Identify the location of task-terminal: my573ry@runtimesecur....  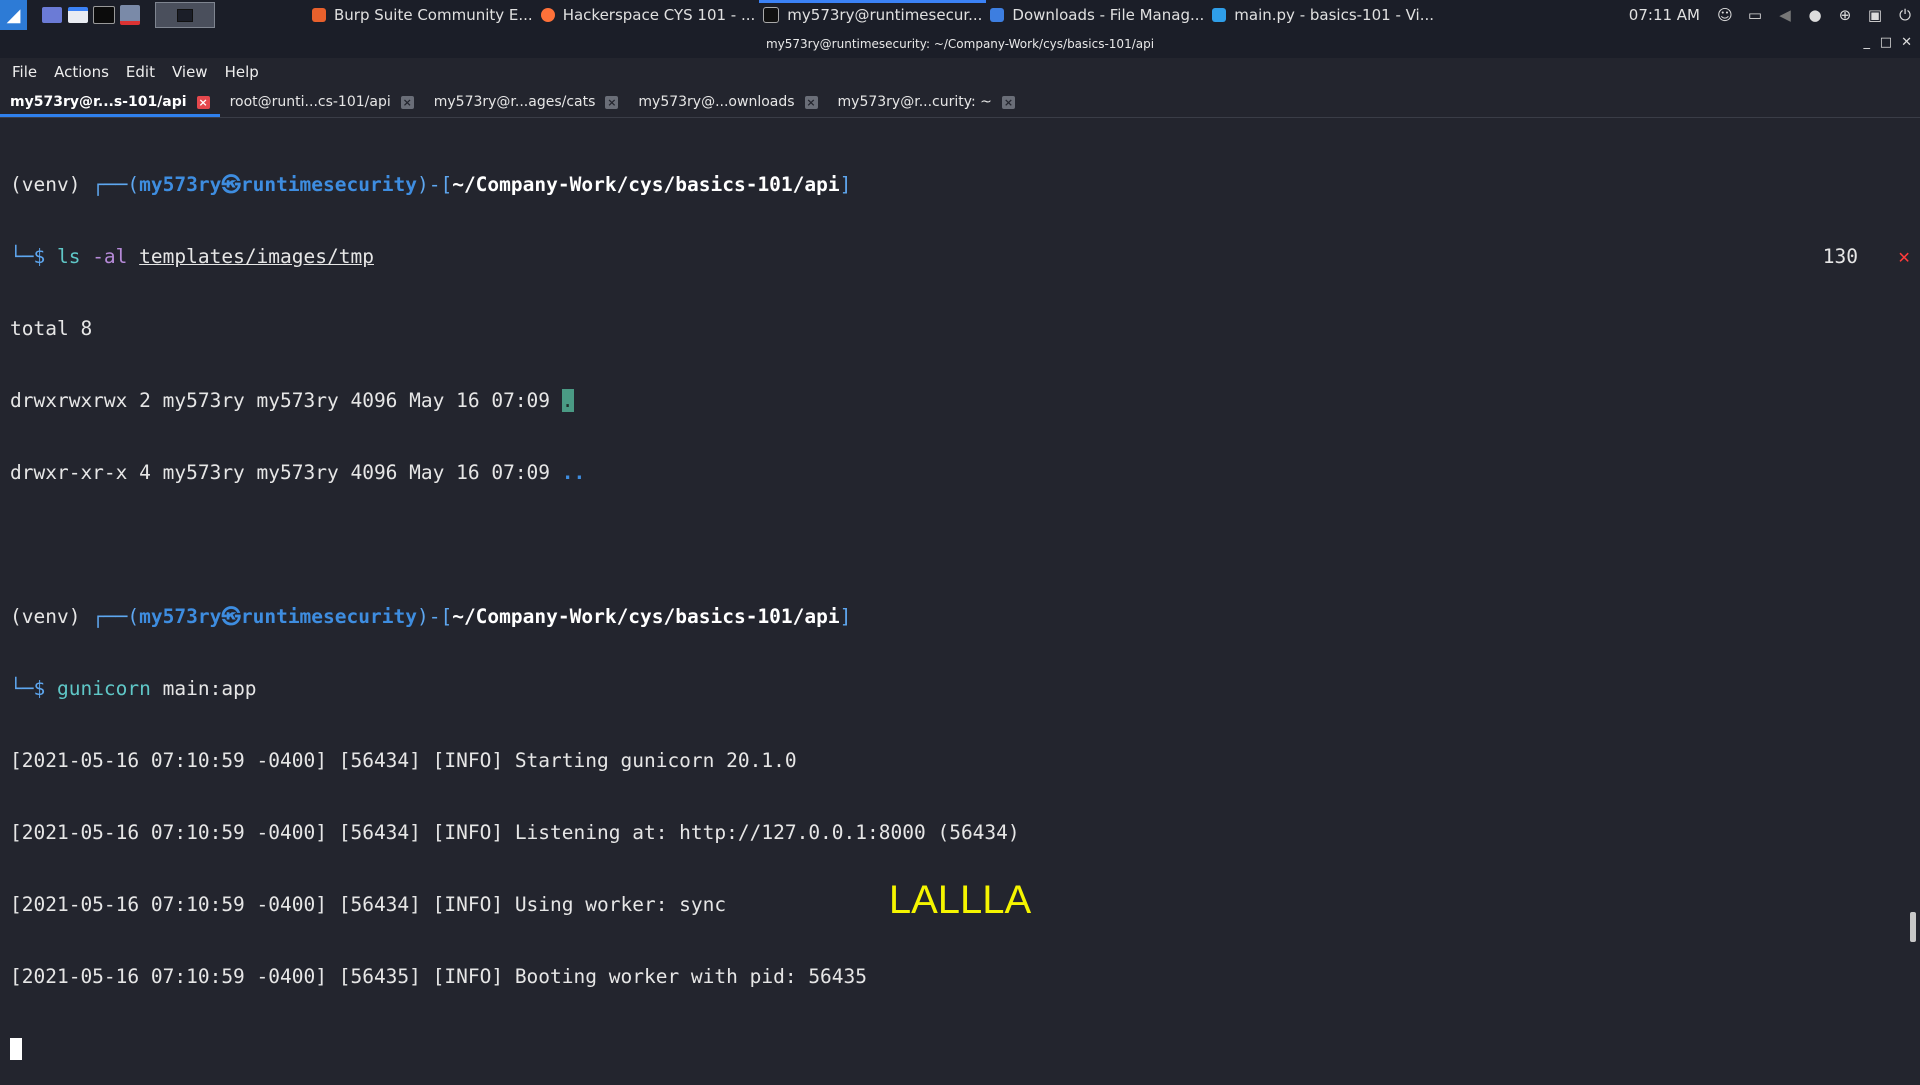
(873, 15).